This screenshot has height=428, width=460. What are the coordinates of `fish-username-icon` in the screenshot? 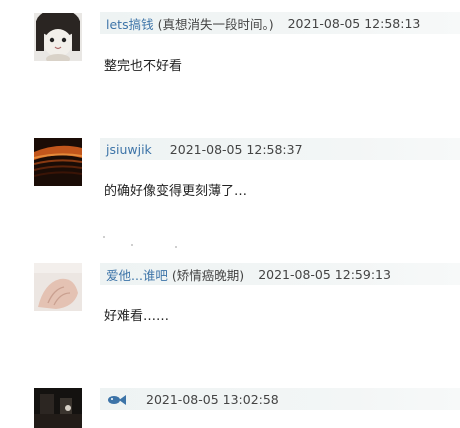 It's located at (117, 400).